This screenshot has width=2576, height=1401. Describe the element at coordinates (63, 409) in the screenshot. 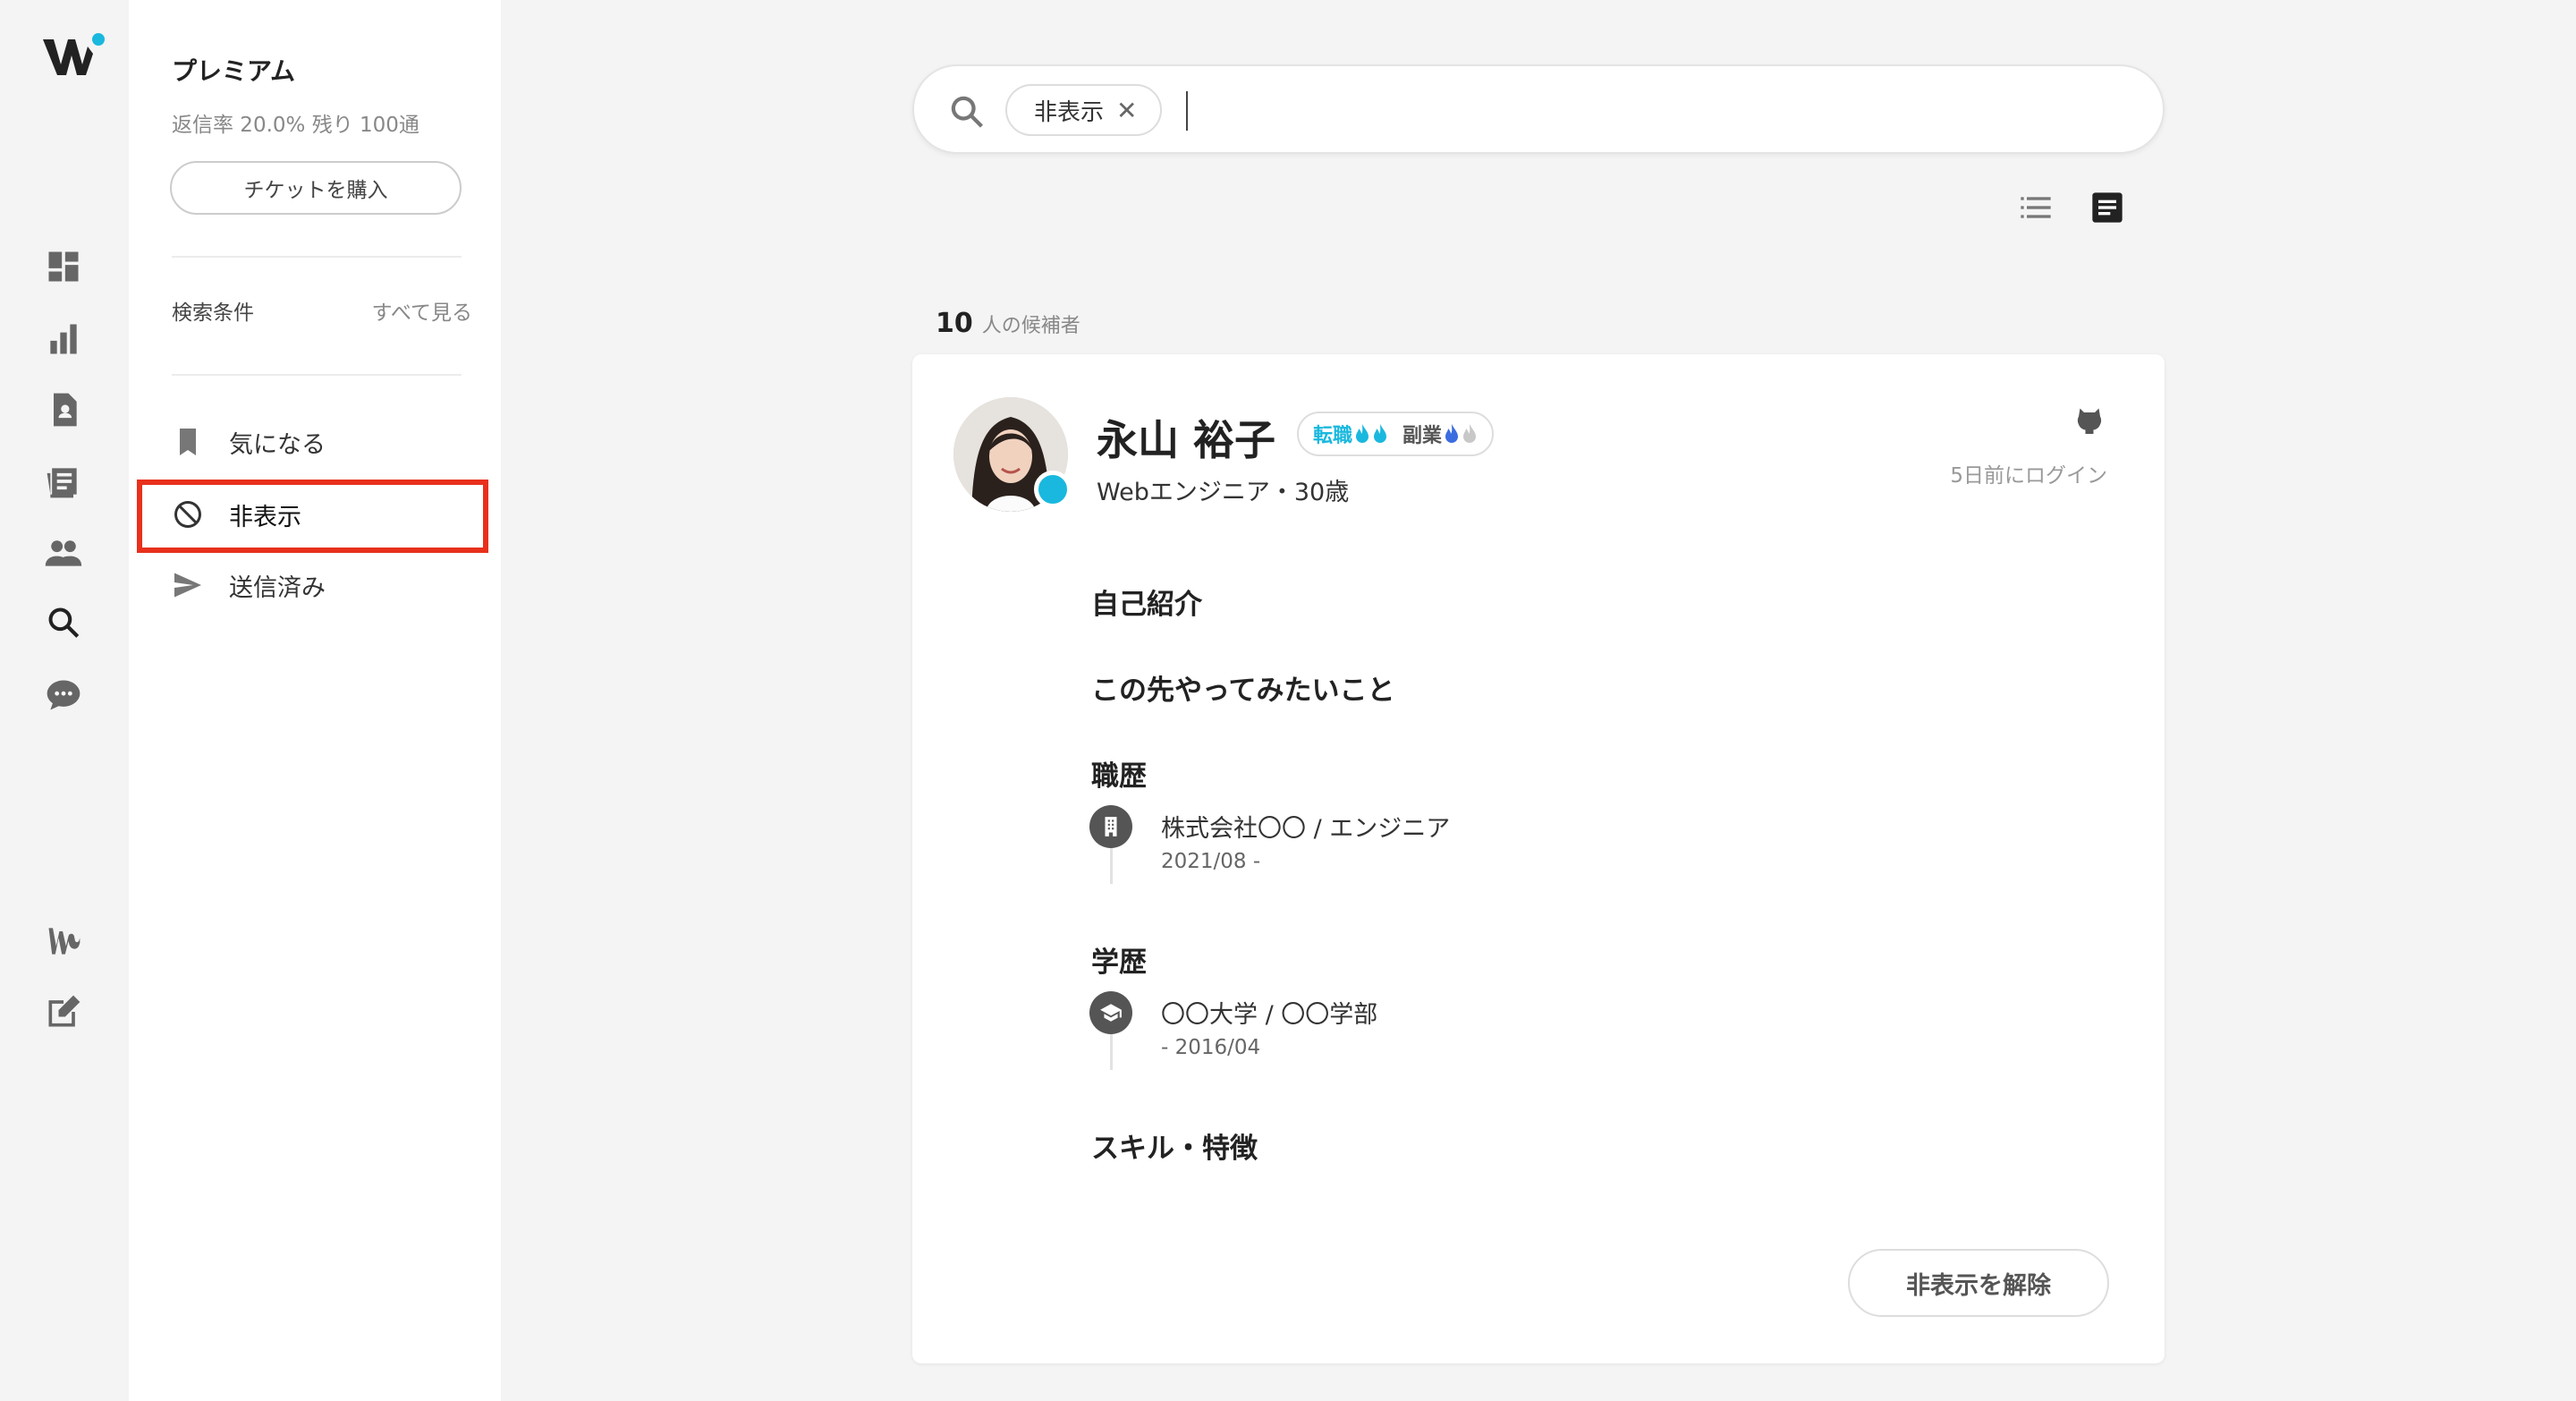

I see `contact-card-icon` at that location.